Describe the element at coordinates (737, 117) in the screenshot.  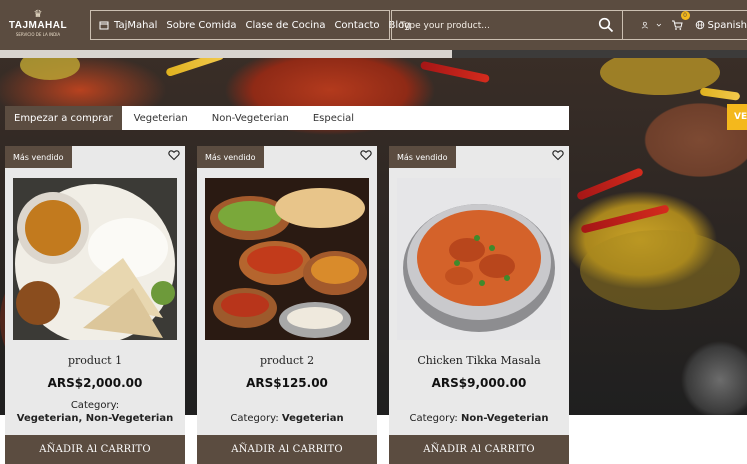
I see `promo-badge: VE` at that location.